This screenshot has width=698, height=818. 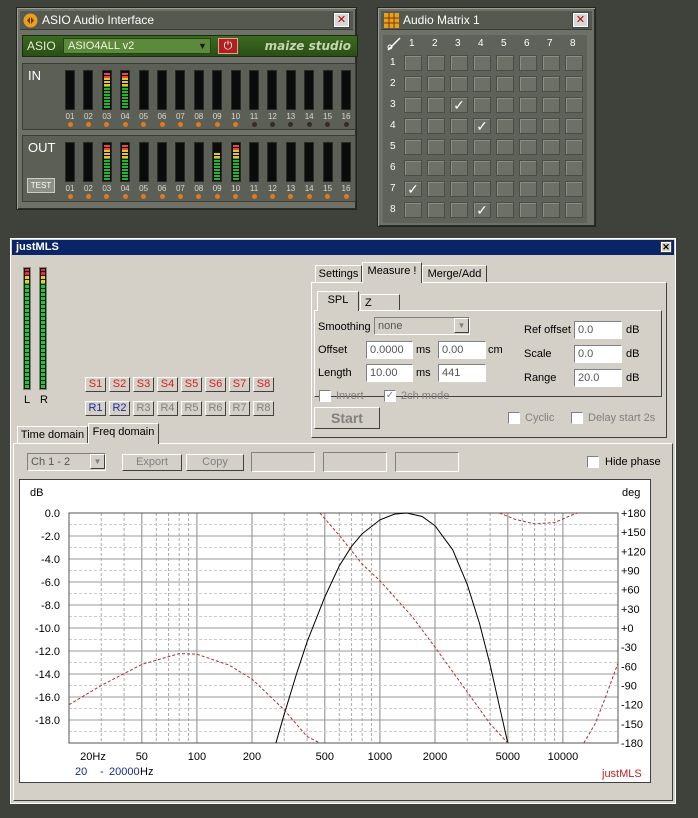 I want to click on tab-measure: Measure !, so click(x=392, y=272).